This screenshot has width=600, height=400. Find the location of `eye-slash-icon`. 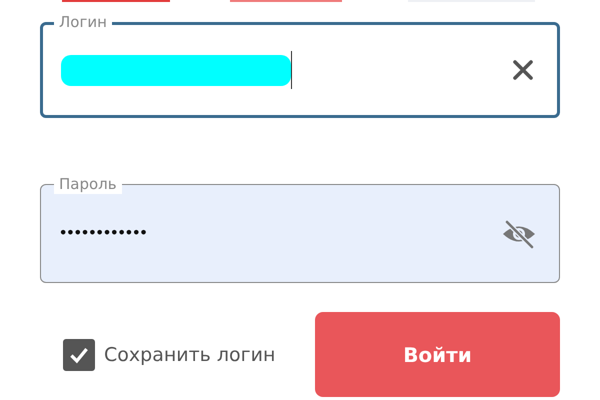

eye-slash-icon is located at coordinates (519, 233).